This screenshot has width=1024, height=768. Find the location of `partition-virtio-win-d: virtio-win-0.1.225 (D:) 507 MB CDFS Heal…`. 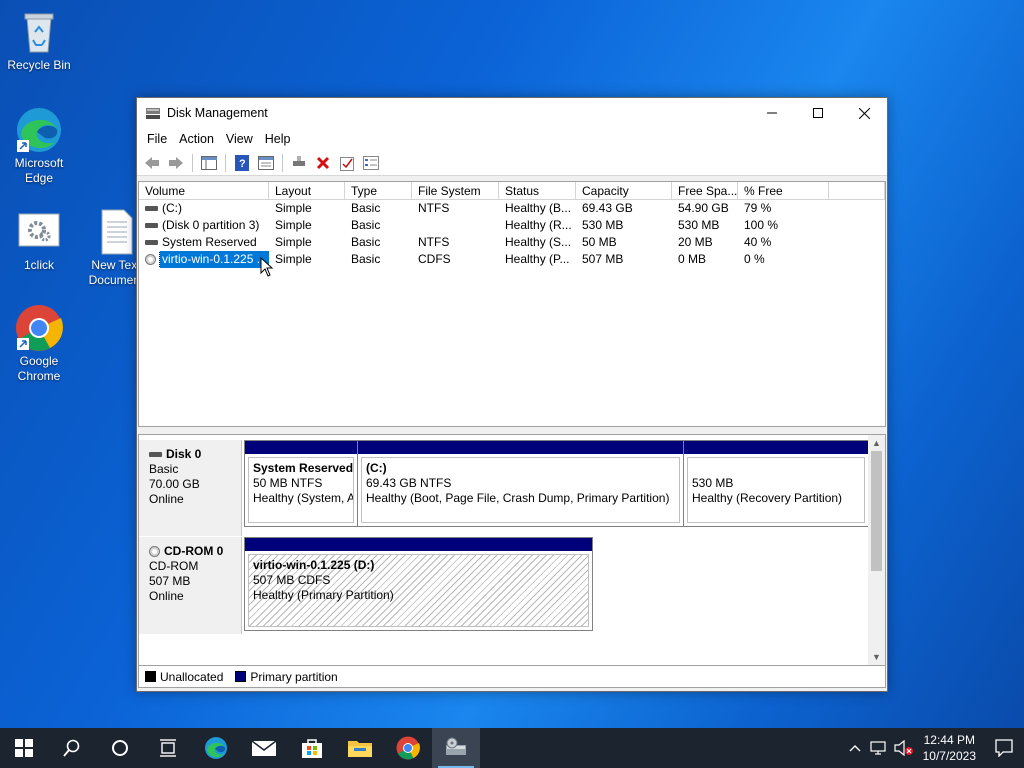

partition-virtio-win-d: virtio-win-0.1.225 (D:) 507 MB CDFS Heal… is located at coordinates (418, 584).